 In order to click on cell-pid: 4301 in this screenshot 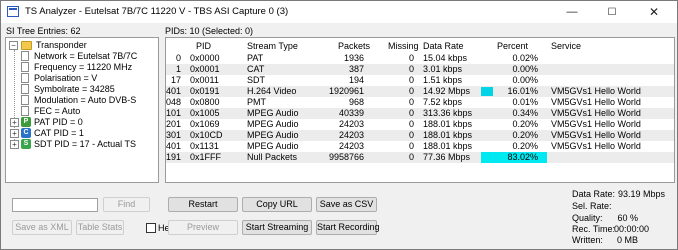, I will do `click(173, 135)`.